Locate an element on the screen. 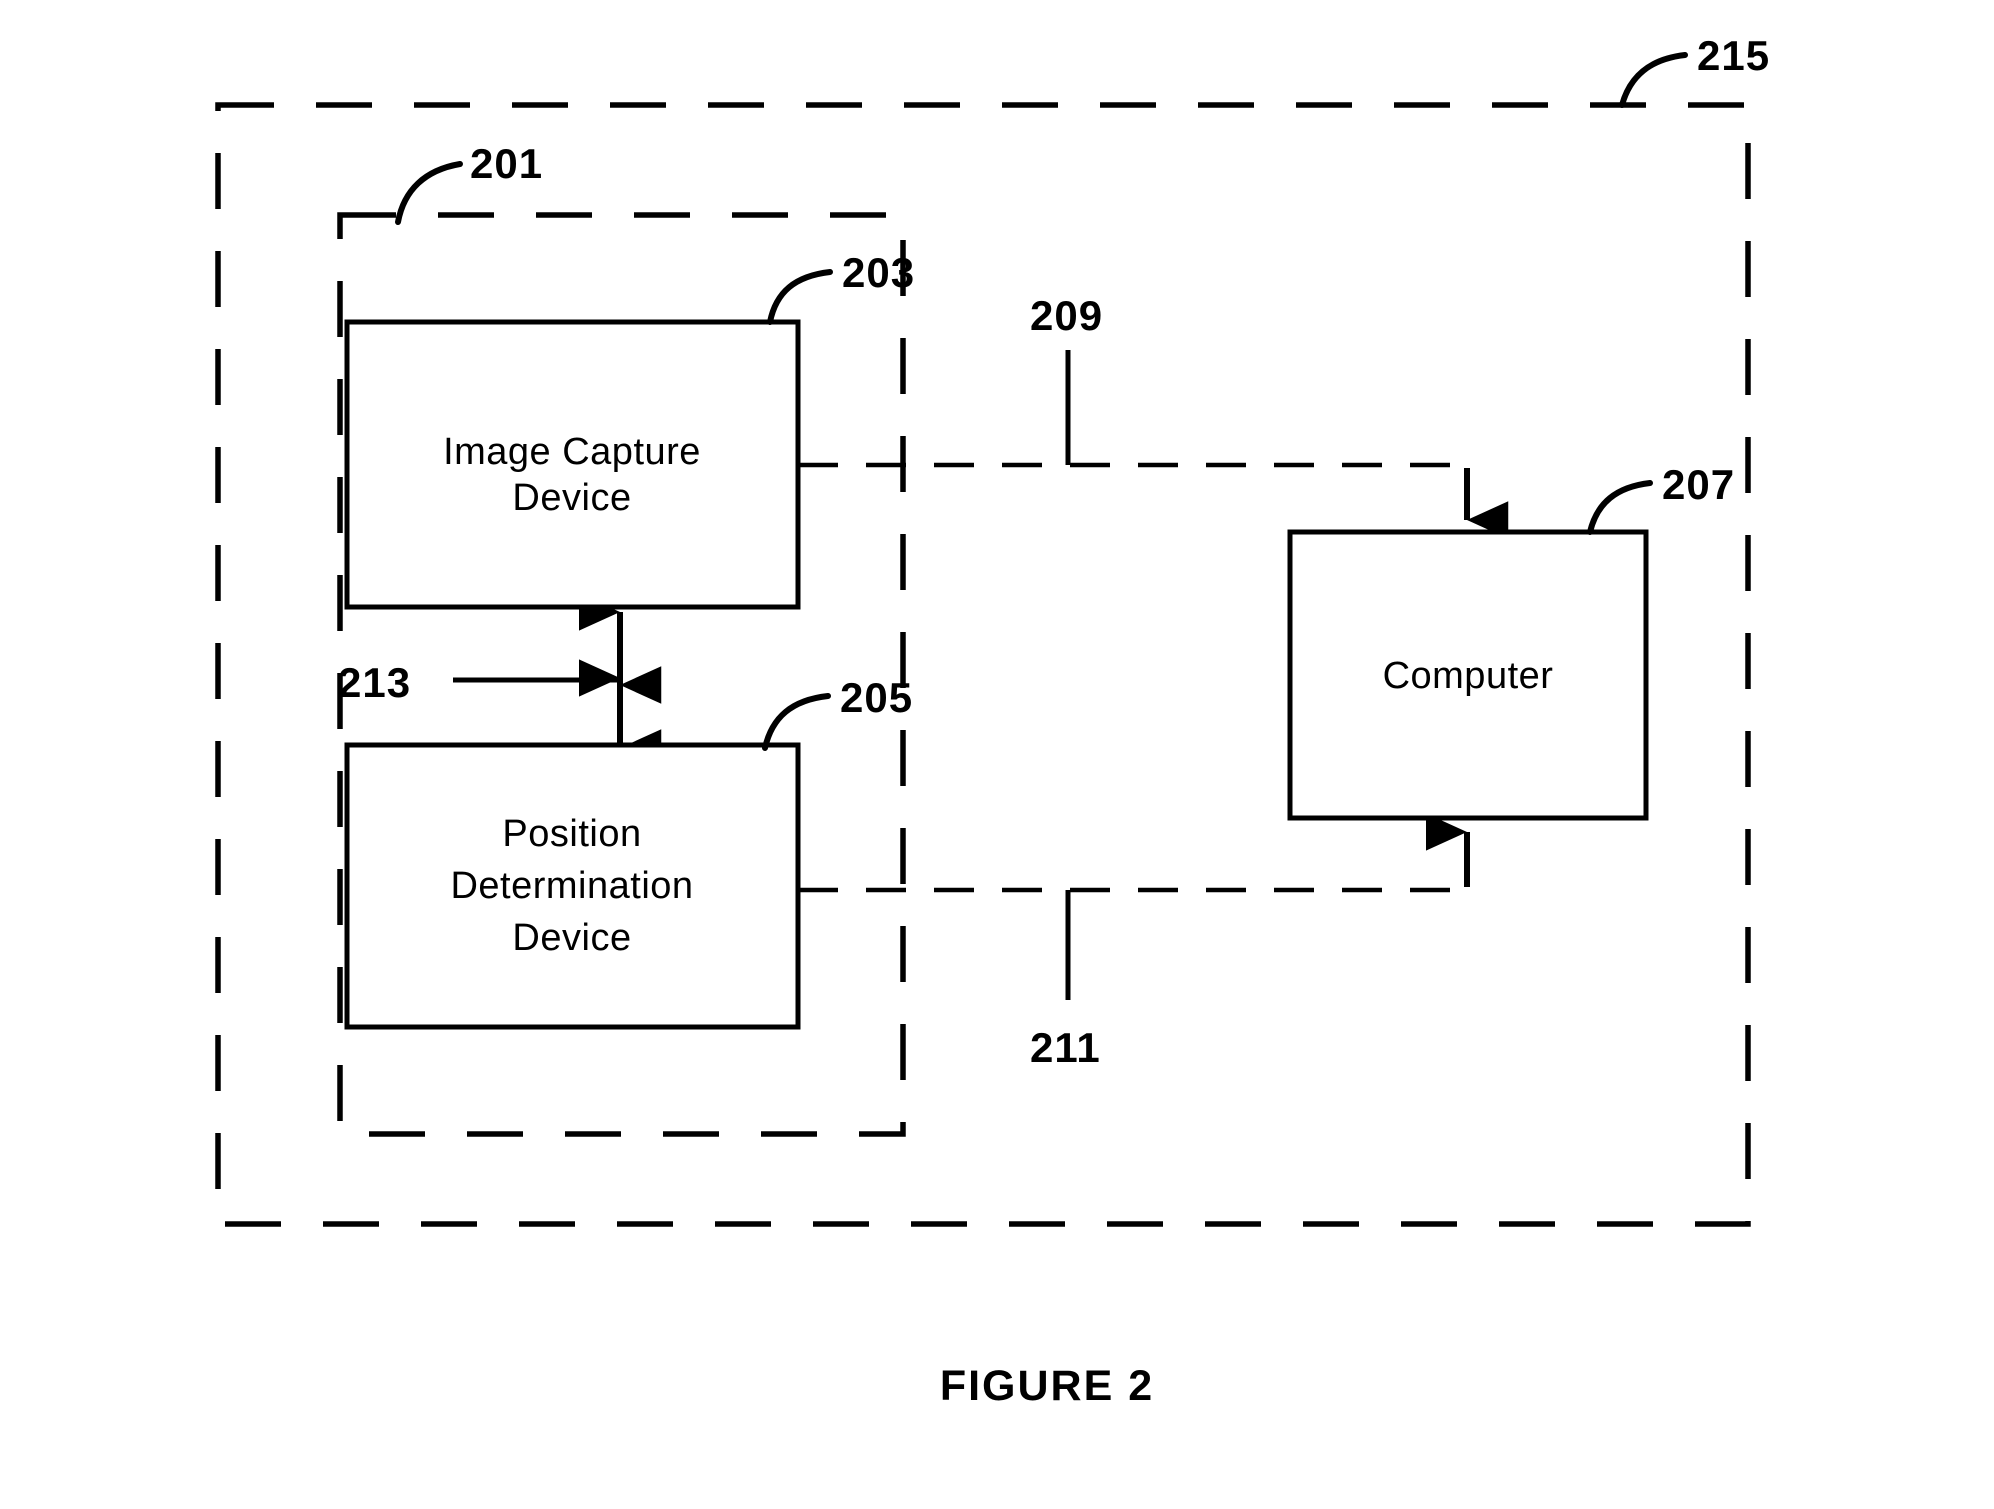 The width and height of the screenshot is (1994, 1509). computer-label: Computer is located at coordinates (1468, 676).